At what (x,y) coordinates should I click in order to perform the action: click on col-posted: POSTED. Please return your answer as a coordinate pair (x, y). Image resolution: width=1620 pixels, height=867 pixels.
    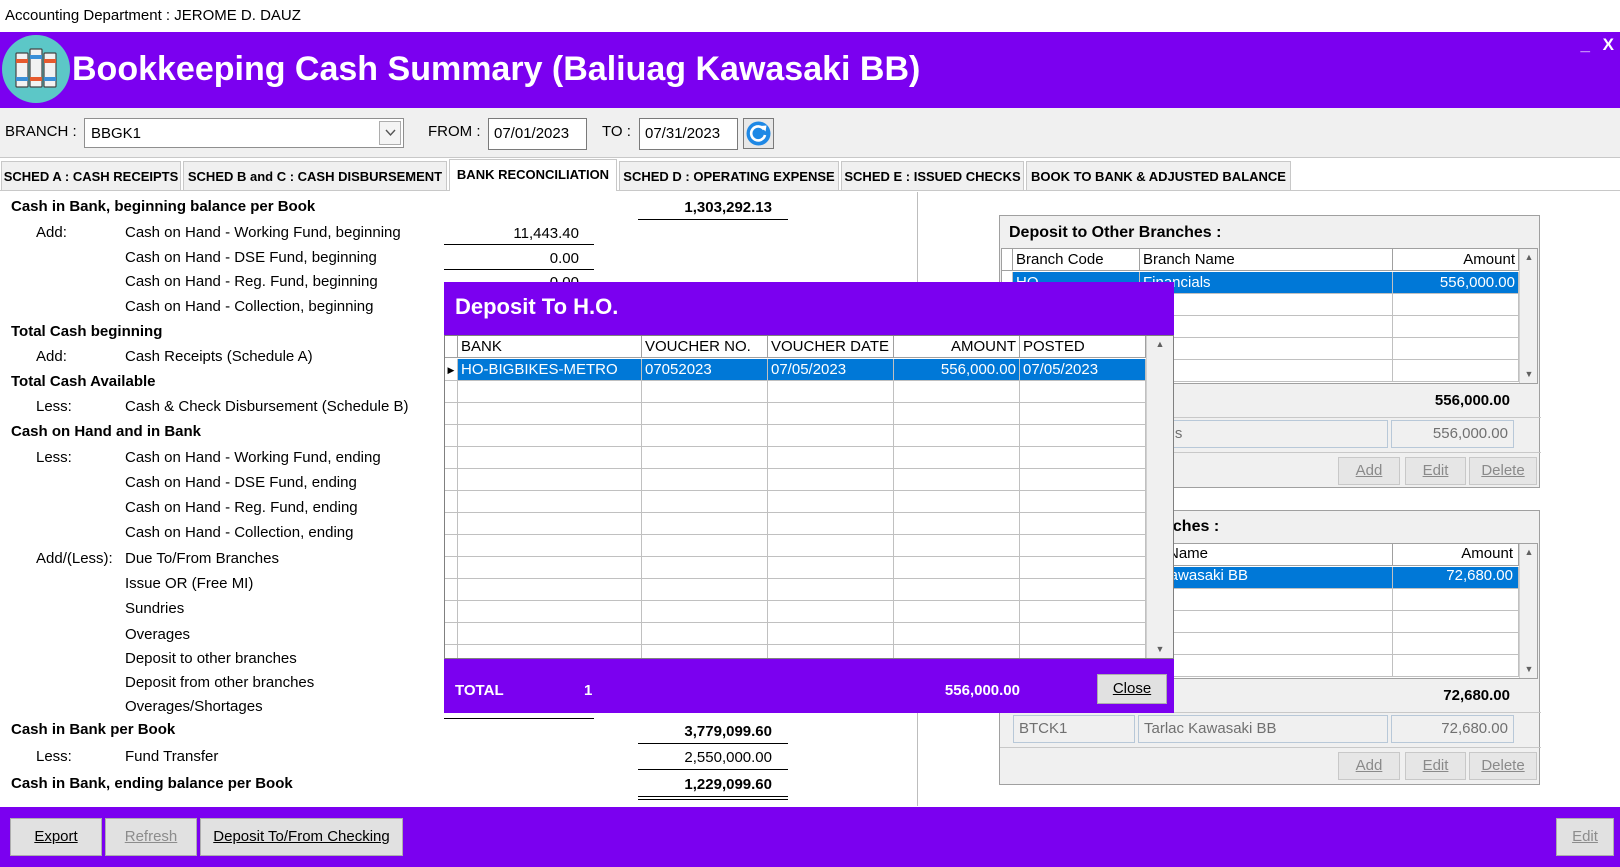
    Looking at the image, I should click on (1083, 347).